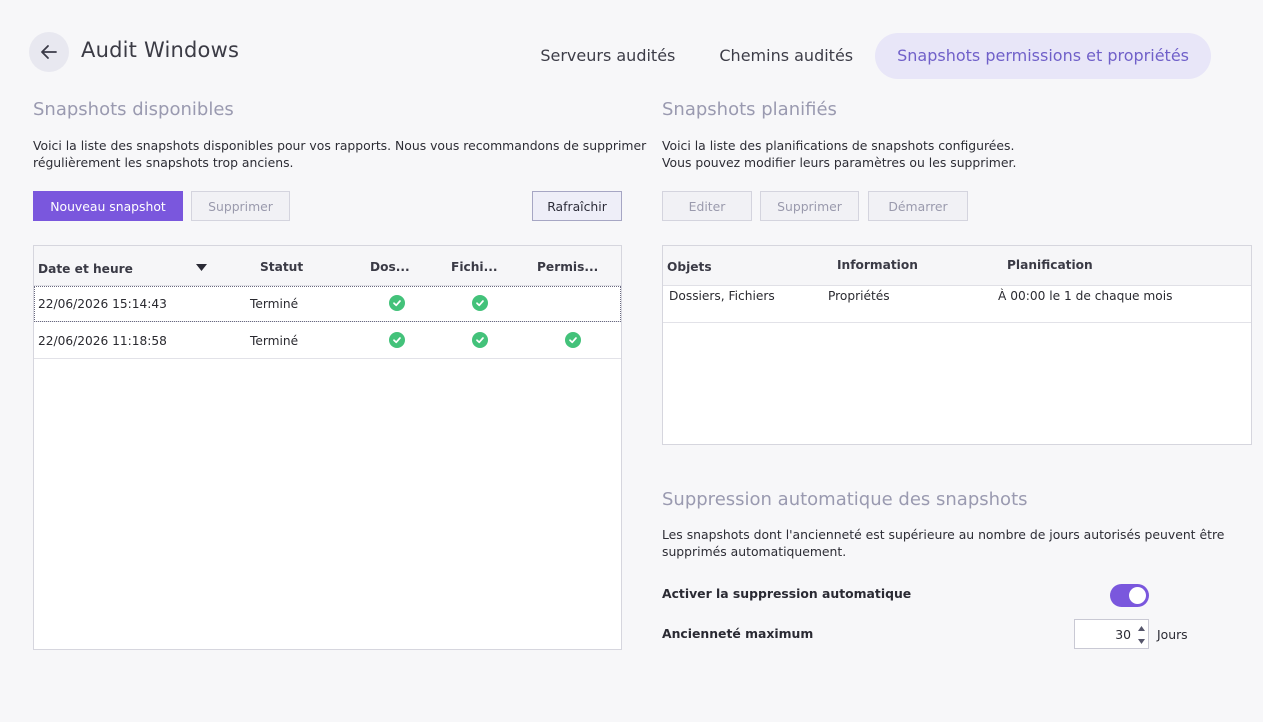 The height and width of the screenshot is (722, 1263). Describe the element at coordinates (1085, 296) in the screenshot. I see `row-schedule: À 00:00 le 1 de chaque mois` at that location.